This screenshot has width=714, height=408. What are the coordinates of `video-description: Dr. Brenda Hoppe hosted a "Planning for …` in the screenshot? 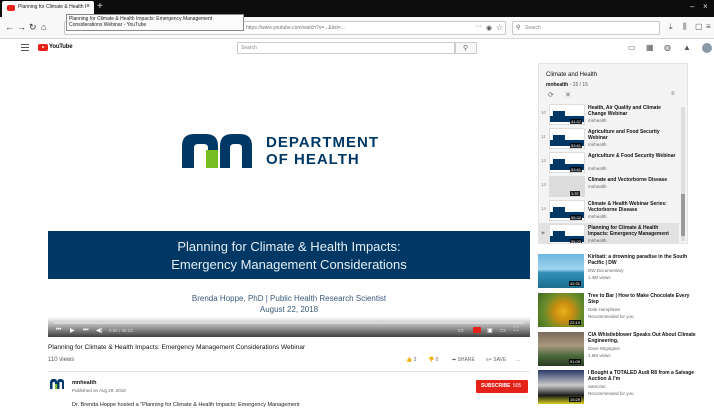 It's located at (186, 405).